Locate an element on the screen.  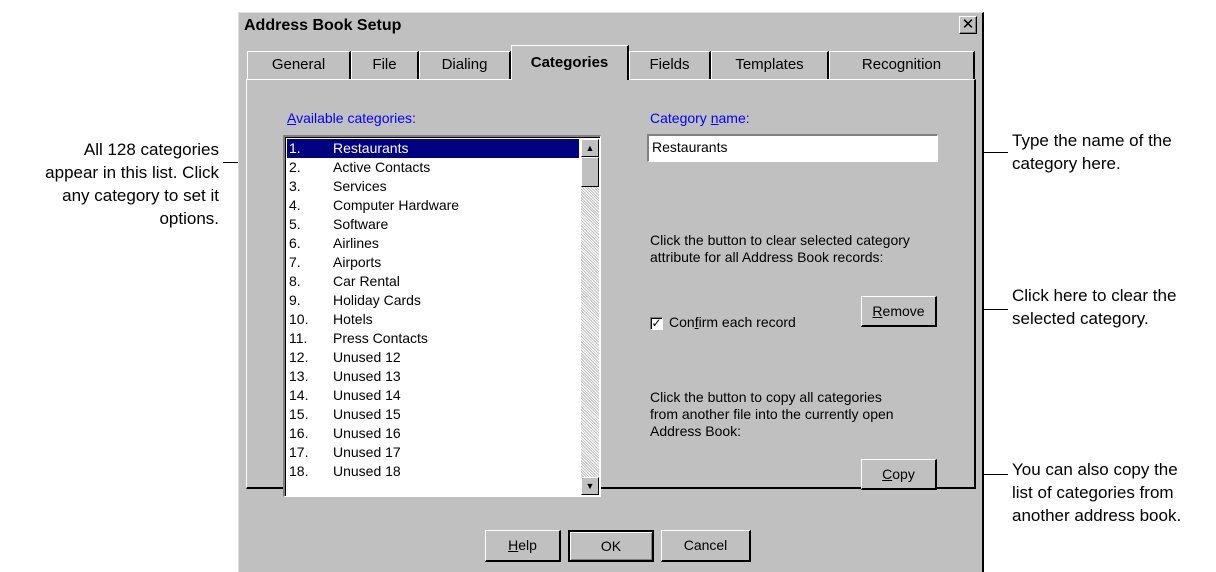
title-bar: Address Book Setup ✕ is located at coordinates (610, 26).